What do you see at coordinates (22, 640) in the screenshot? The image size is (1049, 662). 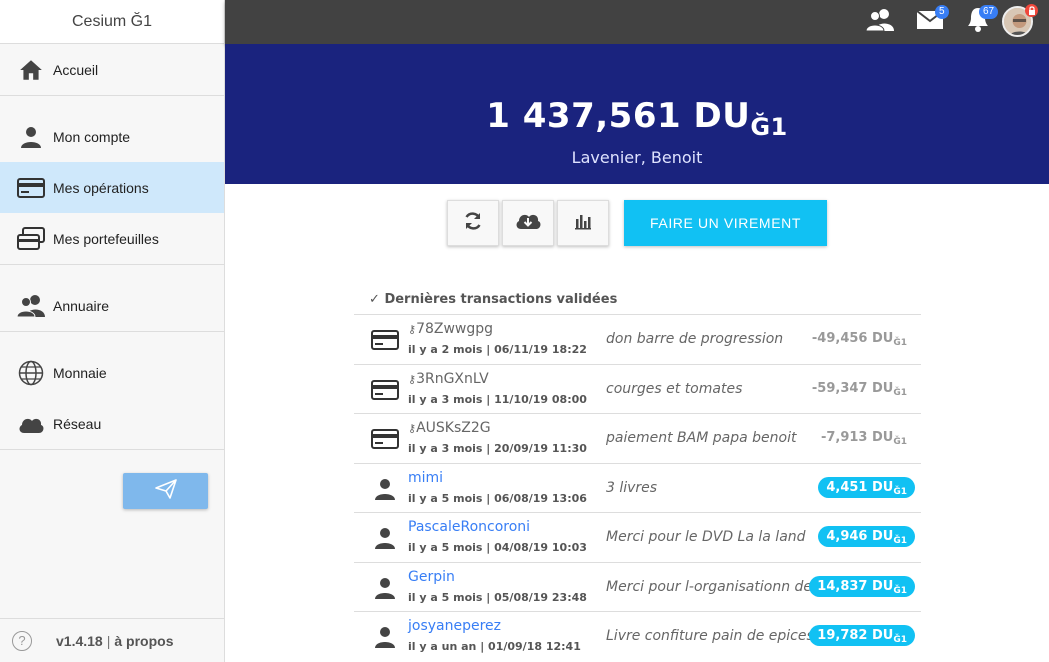 I see `help-icon: ?` at bounding box center [22, 640].